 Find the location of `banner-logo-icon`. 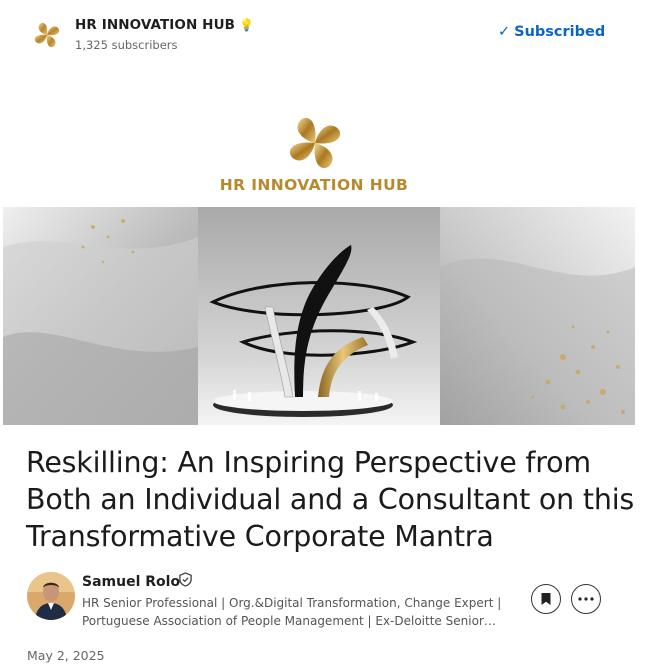

banner-logo-icon is located at coordinates (315, 143).